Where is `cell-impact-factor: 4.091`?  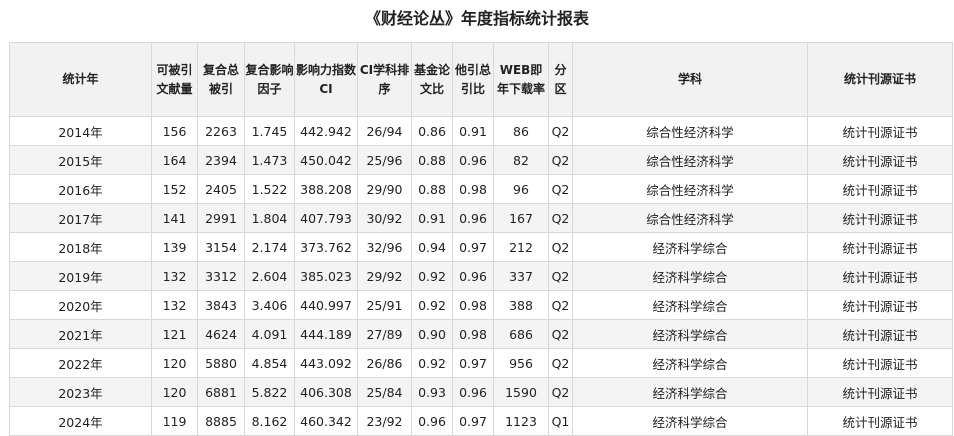 cell-impact-factor: 4.091 is located at coordinates (269, 334).